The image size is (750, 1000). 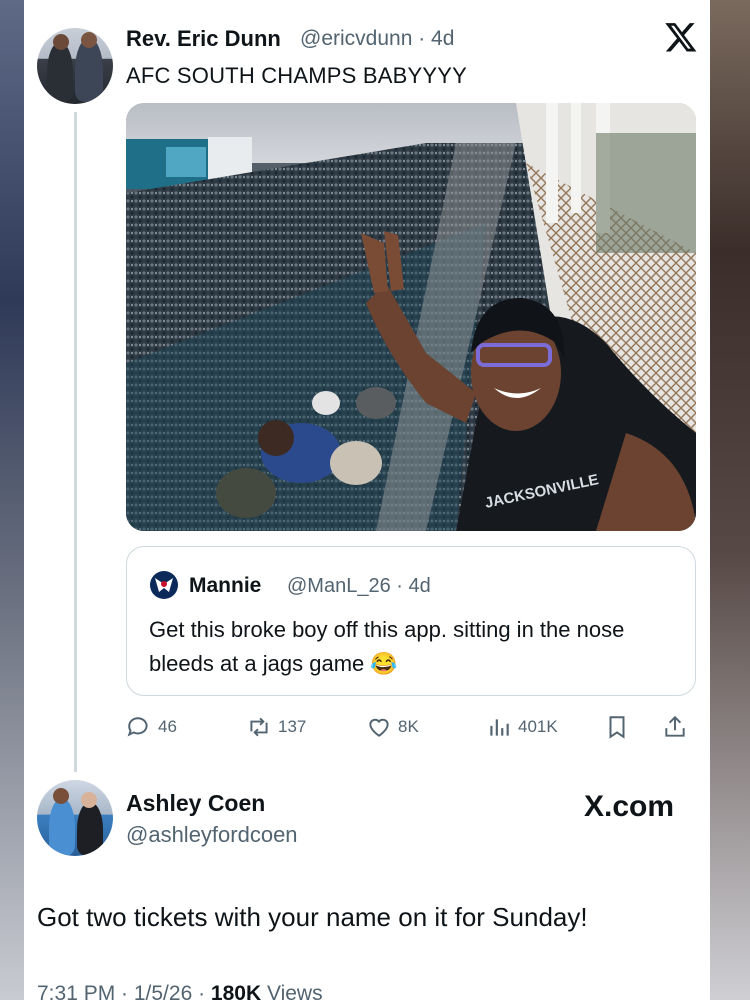 I want to click on like-icon, so click(x=379, y=727).